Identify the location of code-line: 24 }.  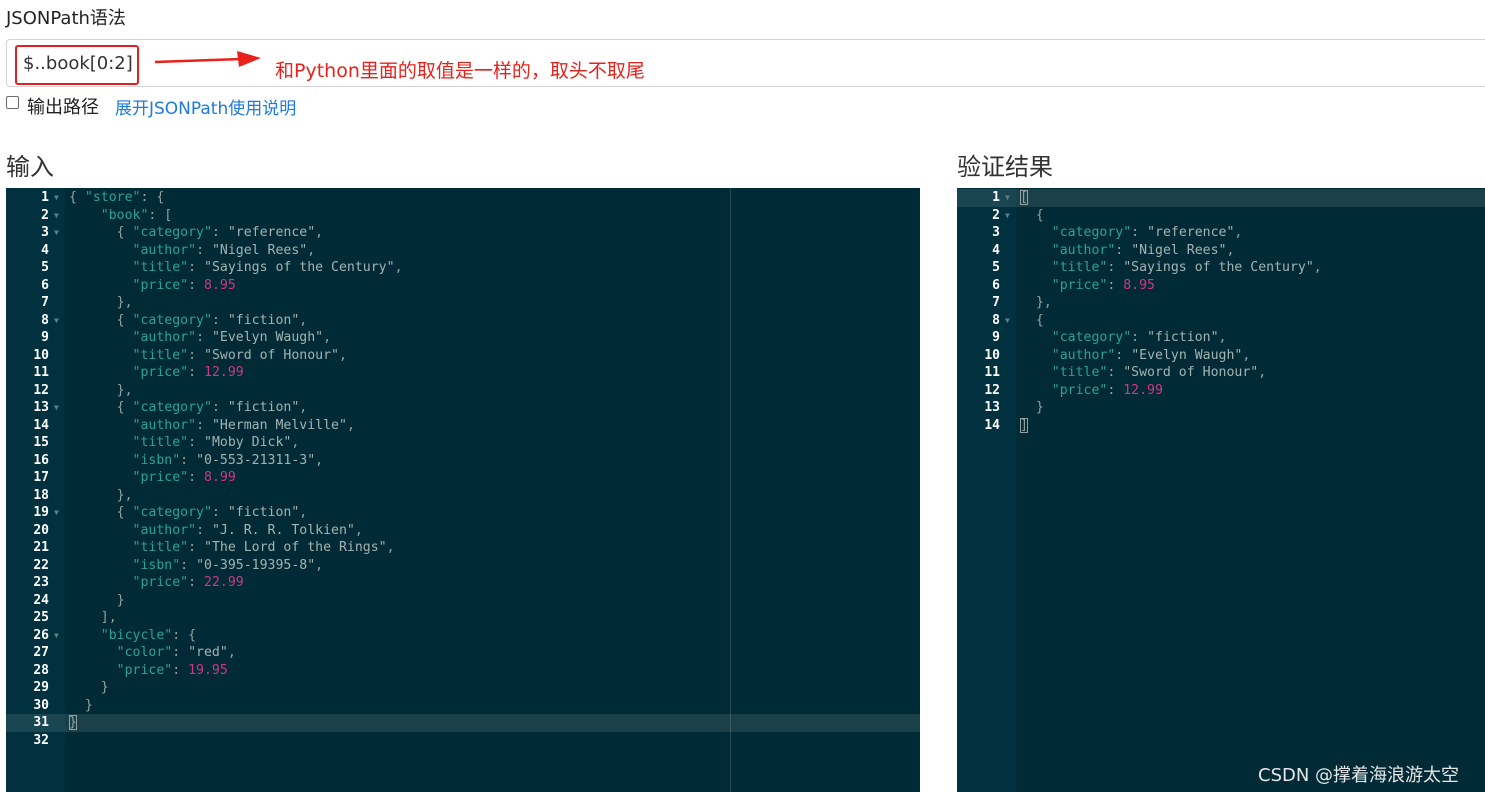
(463, 601).